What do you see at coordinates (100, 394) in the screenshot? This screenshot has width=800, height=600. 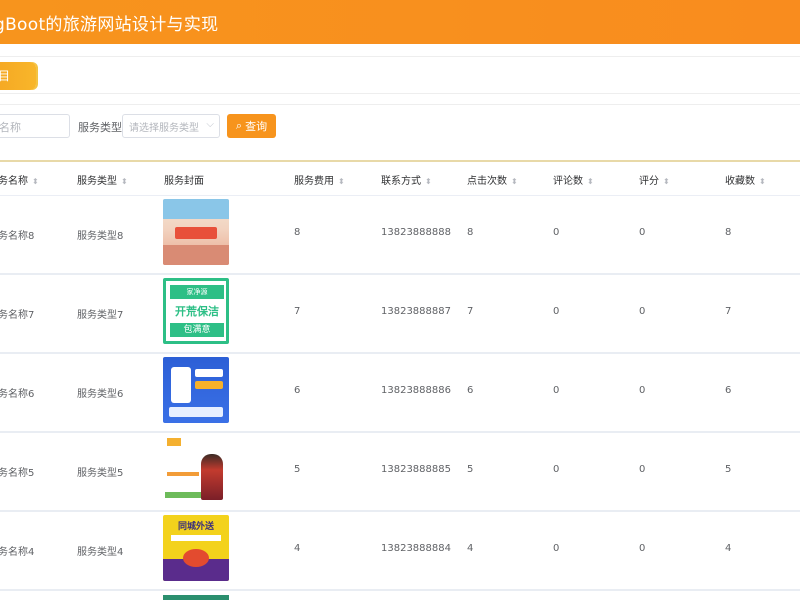 I see `cell-type: 服务类型6` at bounding box center [100, 394].